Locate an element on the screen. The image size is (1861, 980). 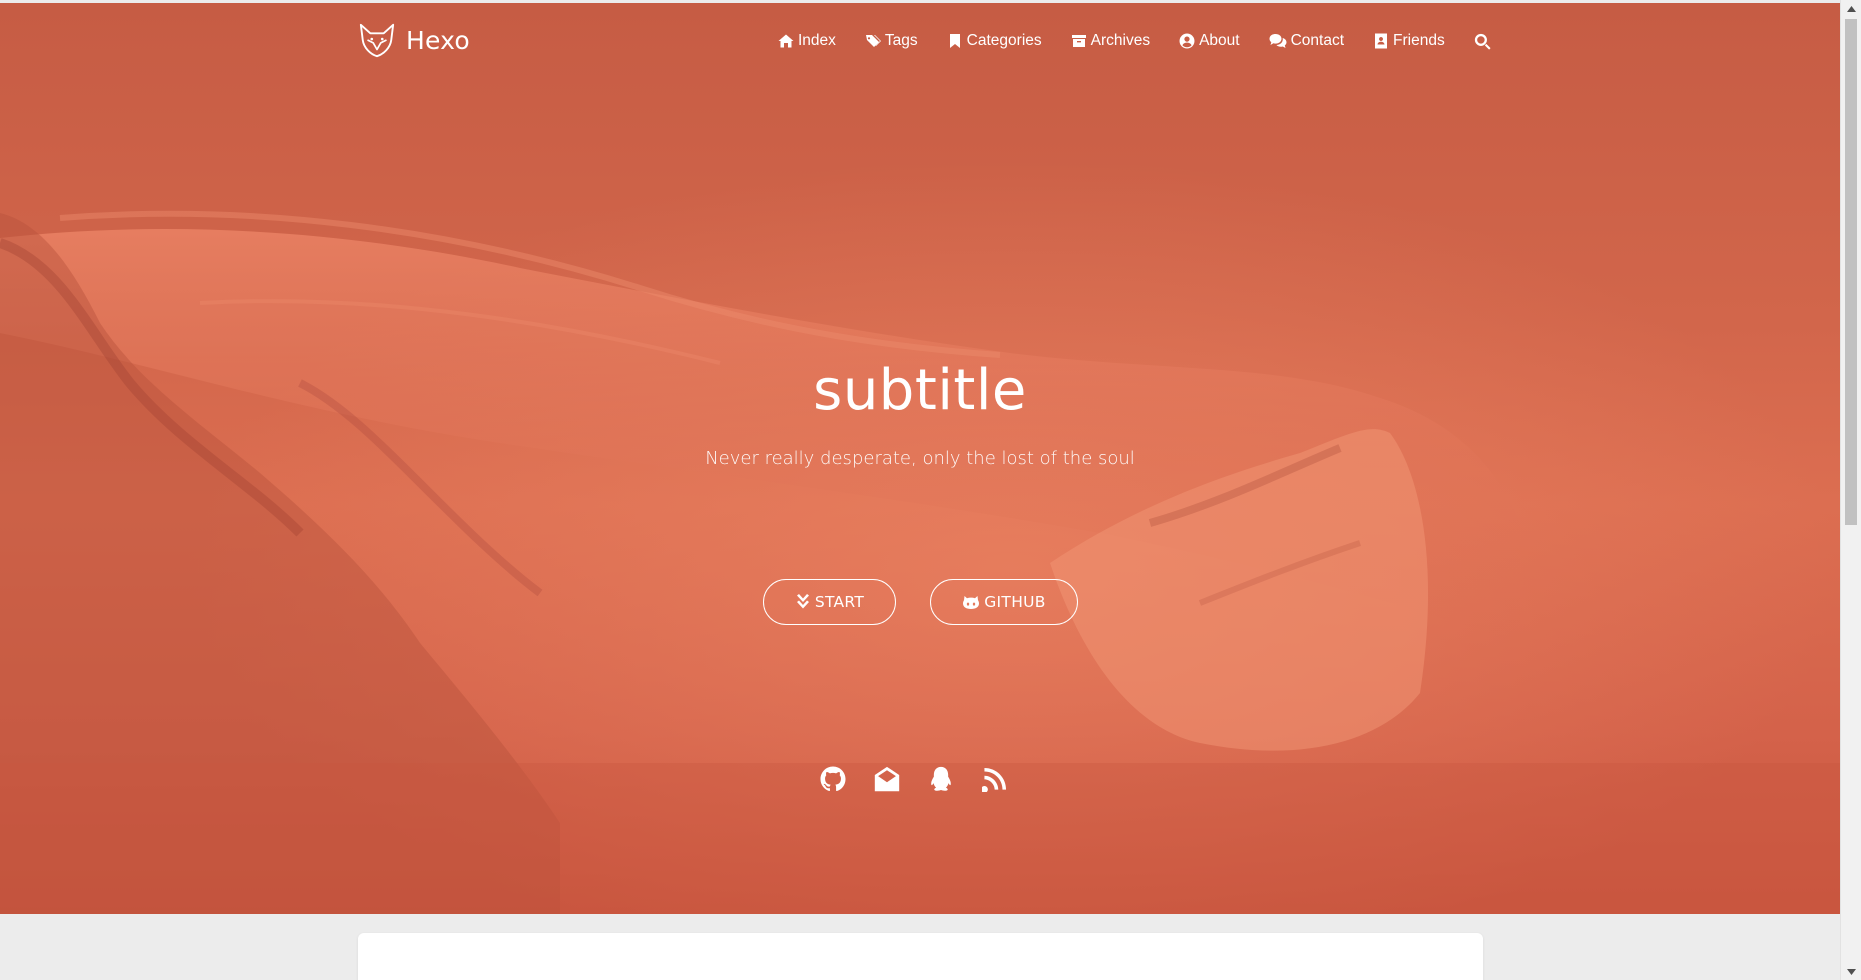
search-button is located at coordinates (1482, 41).